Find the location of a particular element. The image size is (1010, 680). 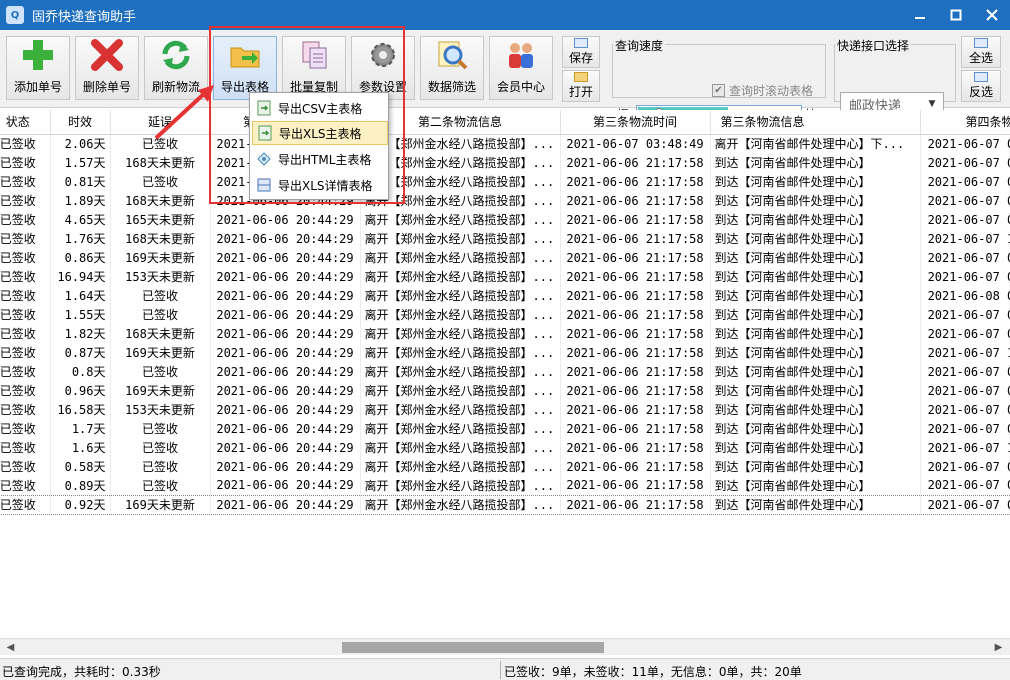

table-cell: 4.65天 is located at coordinates (80, 219).